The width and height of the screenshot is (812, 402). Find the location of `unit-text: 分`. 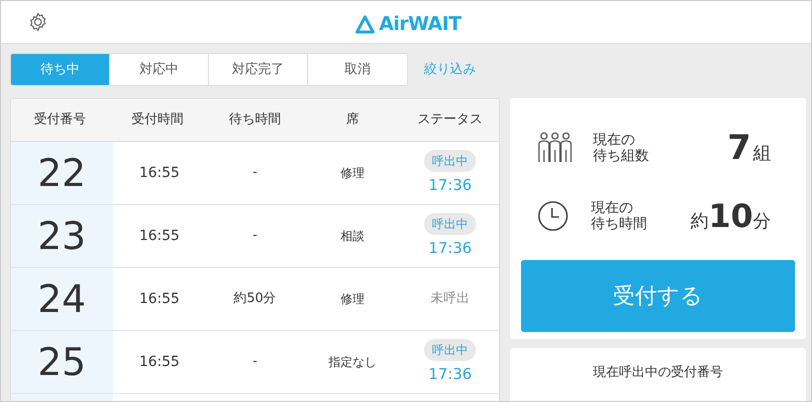

unit-text: 分 is located at coordinates (762, 222).